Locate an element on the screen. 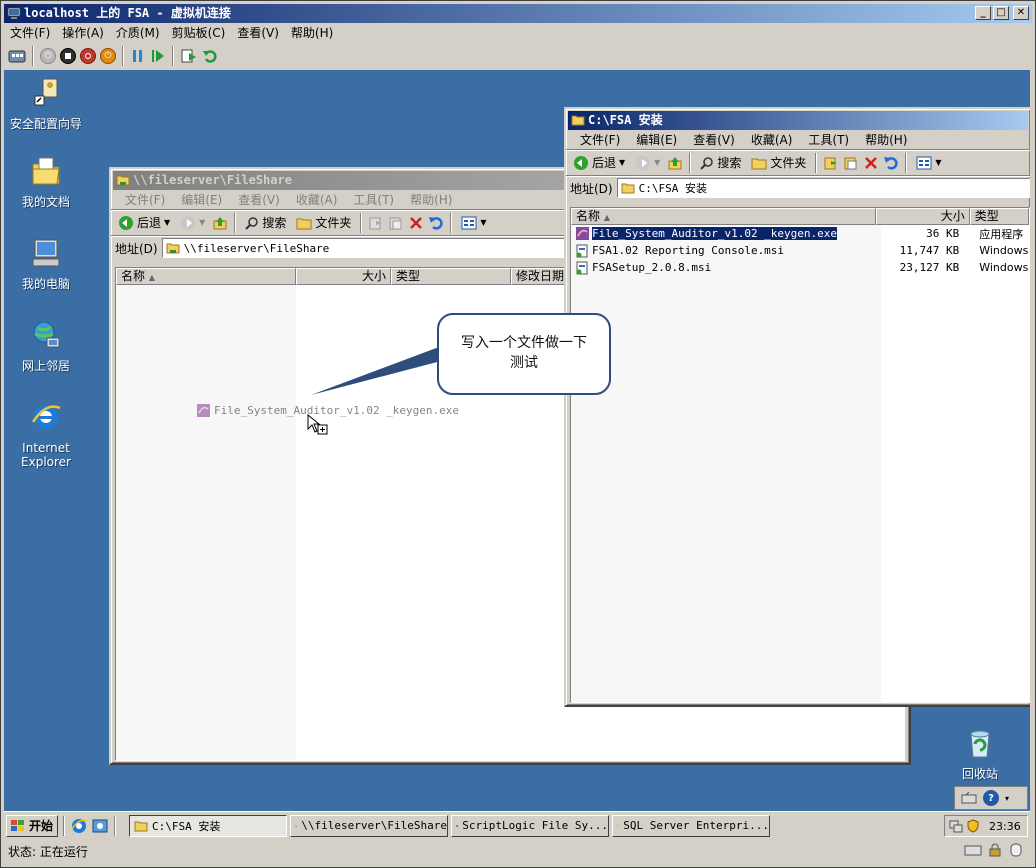 The image size is (1036, 868). clock: 23:36 is located at coordinates (1005, 826).